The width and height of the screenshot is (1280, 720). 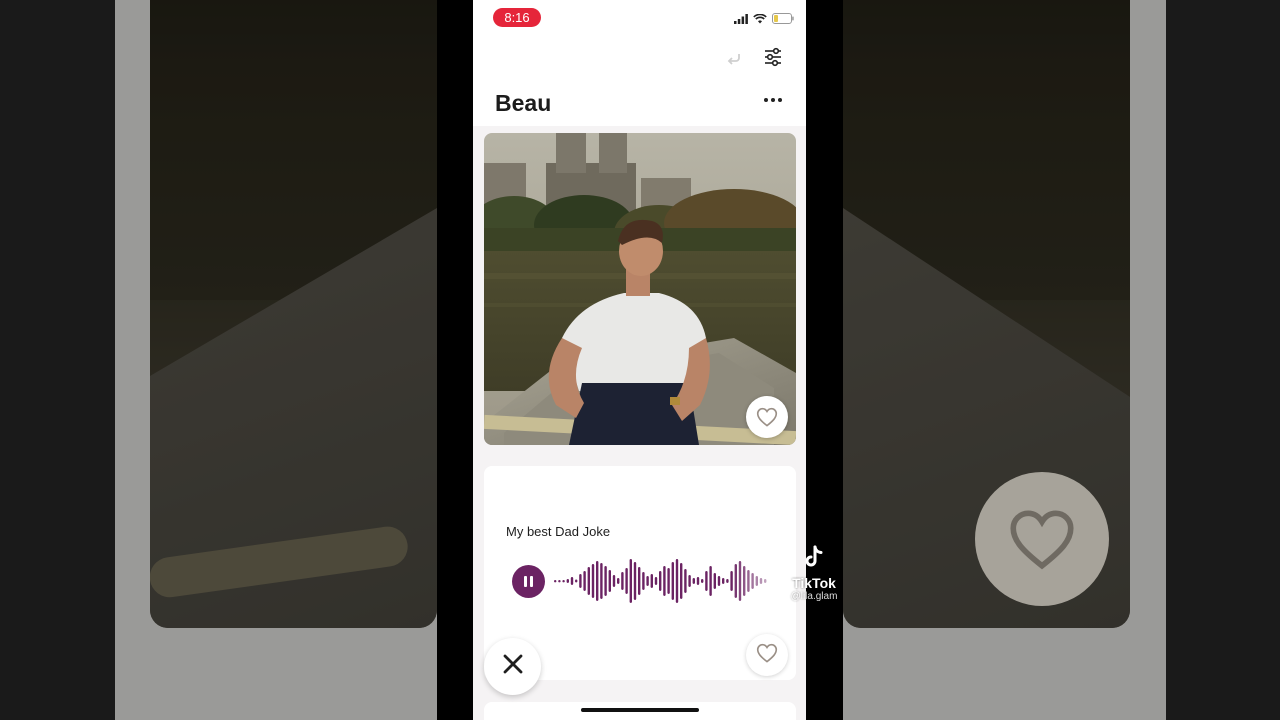 I want to click on close-x-icon, so click(x=513, y=666).